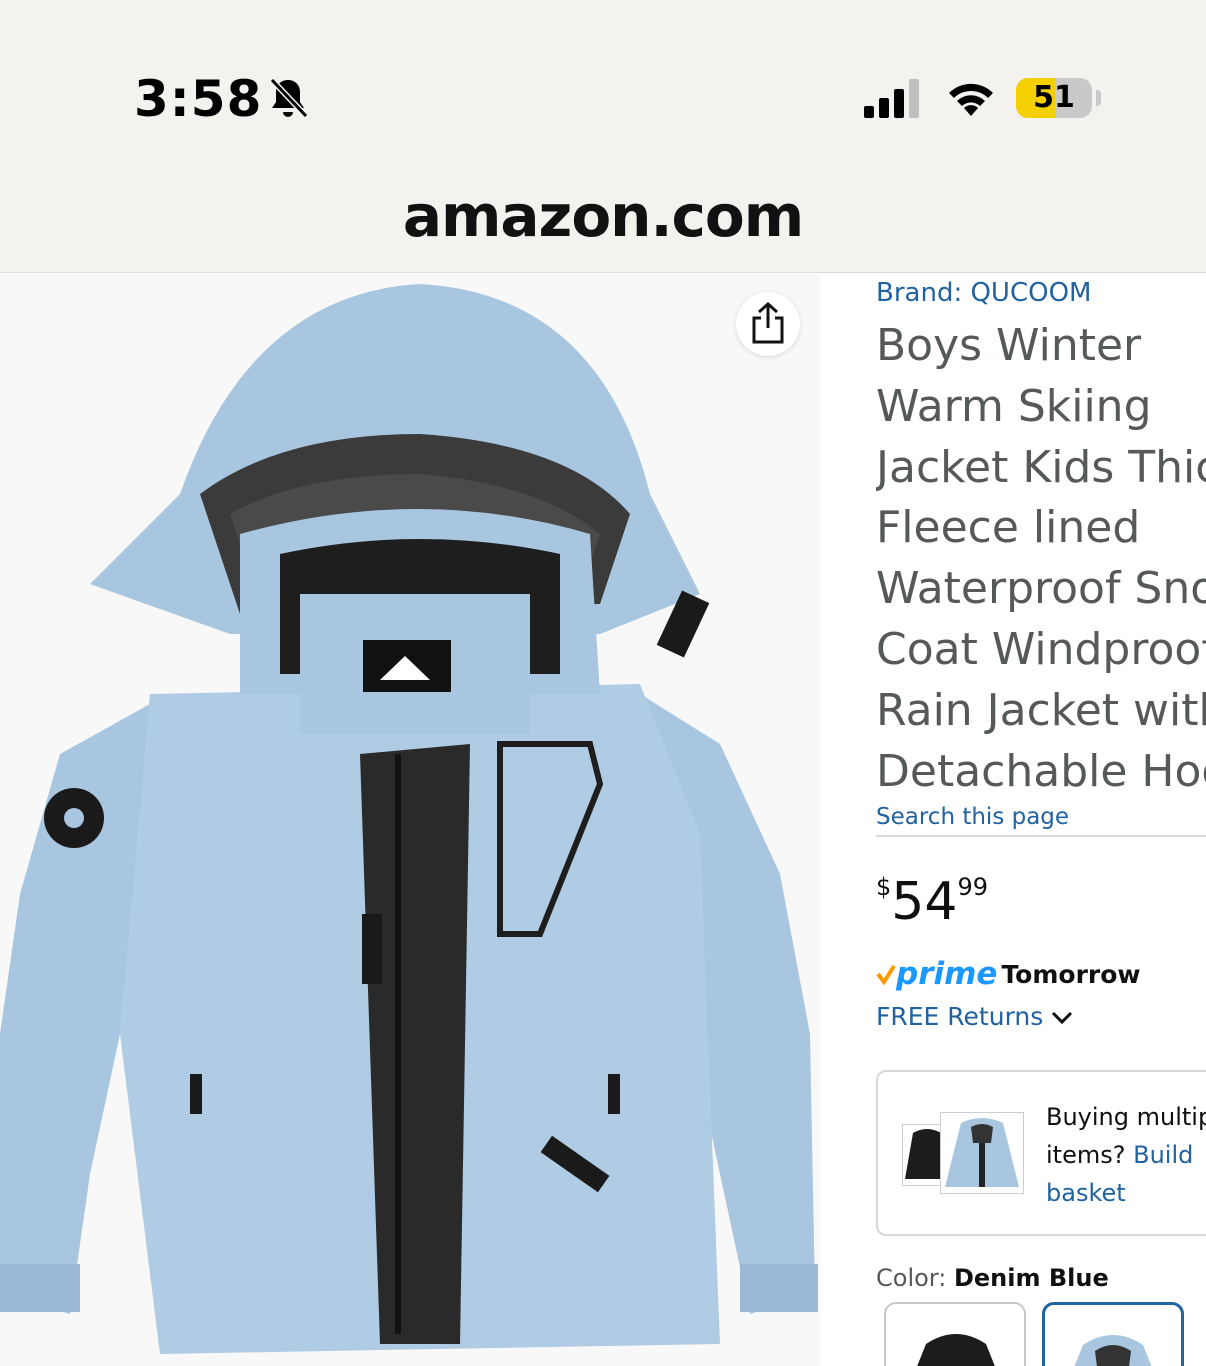 The width and height of the screenshot is (1206, 1366). Describe the element at coordinates (1041, 589) in the screenshot. I see `title-line: Waterproof Snow` at that location.